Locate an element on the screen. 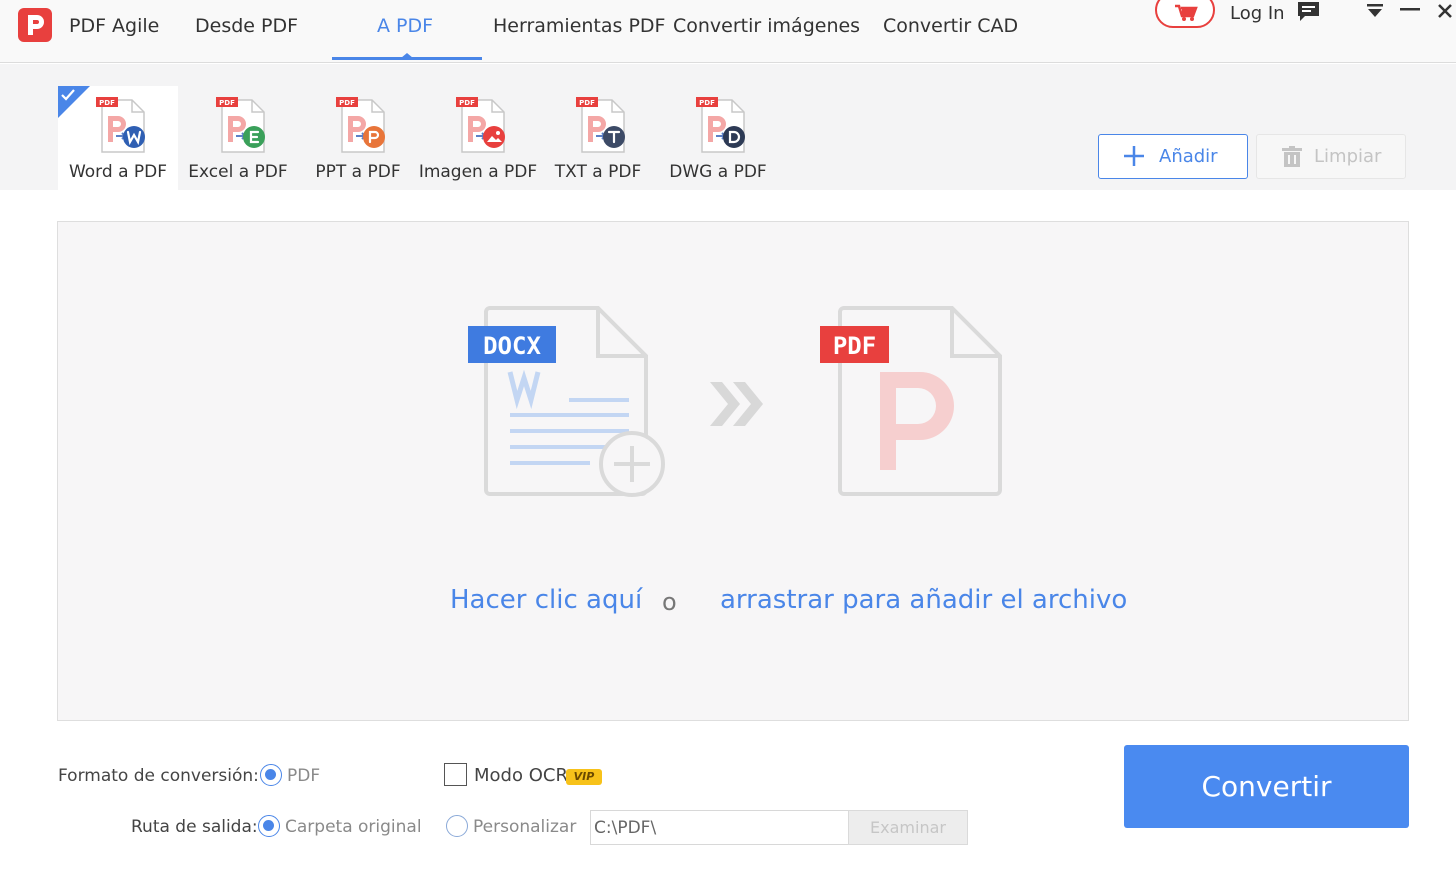 The height and width of the screenshot is (870, 1456). nav-tab-herramientas-pdf: Herramientas PDF is located at coordinates (579, 26).